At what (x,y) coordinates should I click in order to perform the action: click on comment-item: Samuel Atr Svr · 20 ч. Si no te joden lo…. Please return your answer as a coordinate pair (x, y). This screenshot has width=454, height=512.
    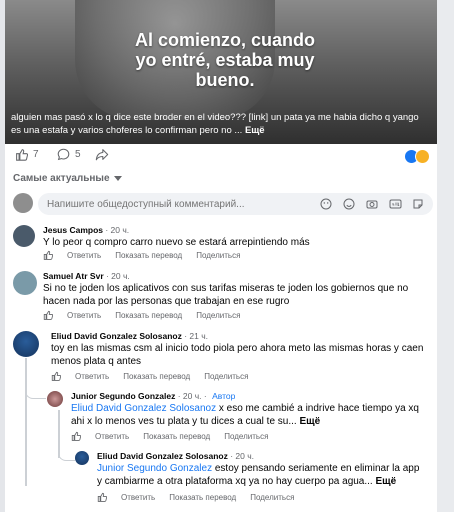
    Looking at the image, I should click on (223, 291).